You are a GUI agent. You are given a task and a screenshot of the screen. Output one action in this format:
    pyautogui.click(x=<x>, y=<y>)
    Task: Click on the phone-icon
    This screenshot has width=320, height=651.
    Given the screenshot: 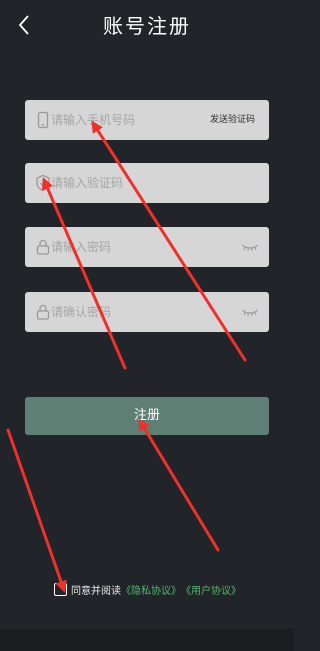 What is the action you would take?
    pyautogui.click(x=43, y=120)
    